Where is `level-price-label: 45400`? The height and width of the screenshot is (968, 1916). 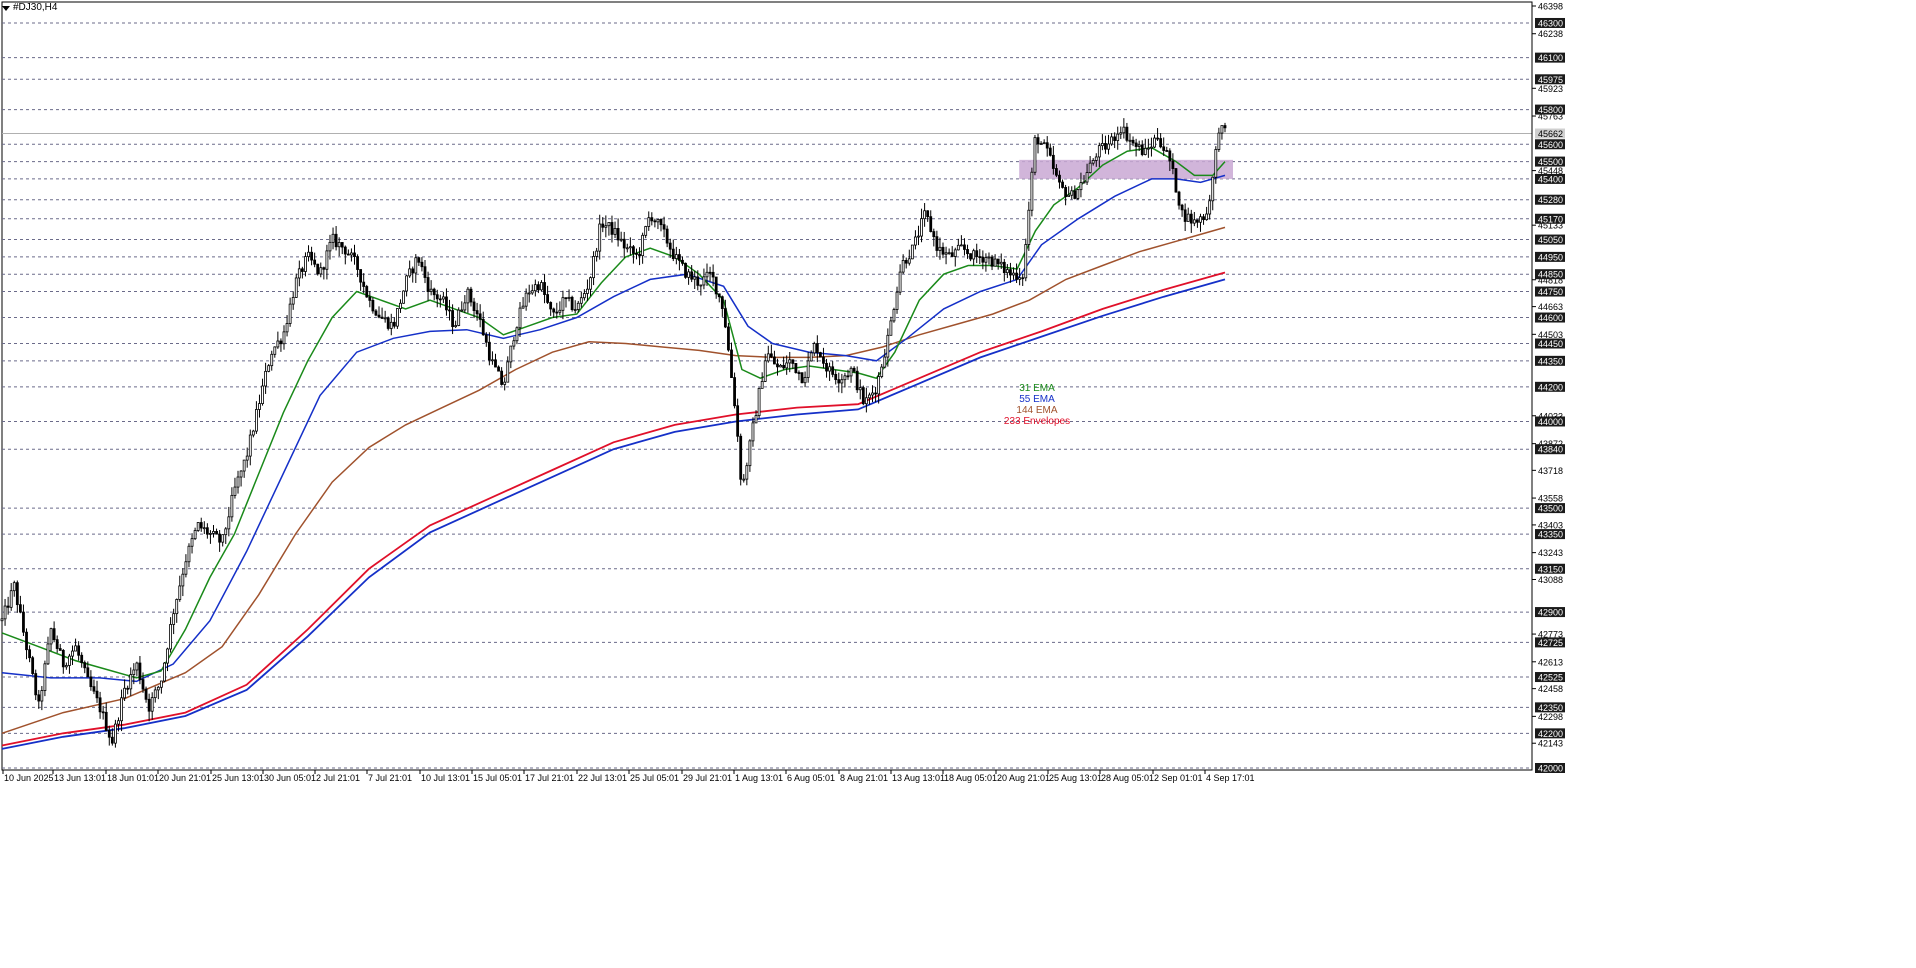 level-price-label: 45400 is located at coordinates (1550, 179).